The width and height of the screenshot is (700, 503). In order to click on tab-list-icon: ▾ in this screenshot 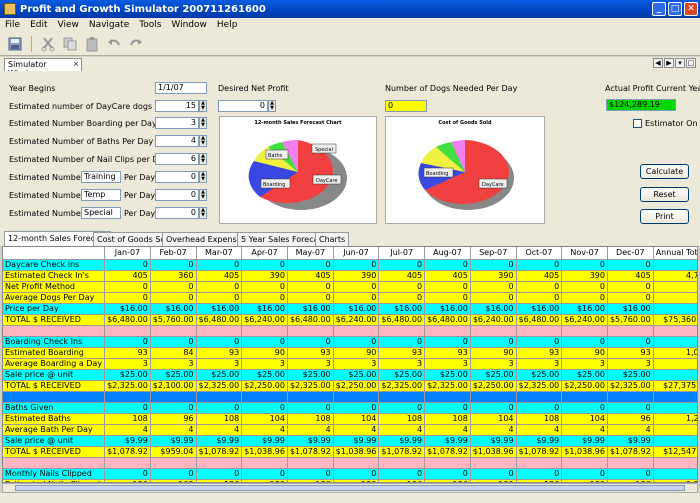, I will do `click(680, 63)`.